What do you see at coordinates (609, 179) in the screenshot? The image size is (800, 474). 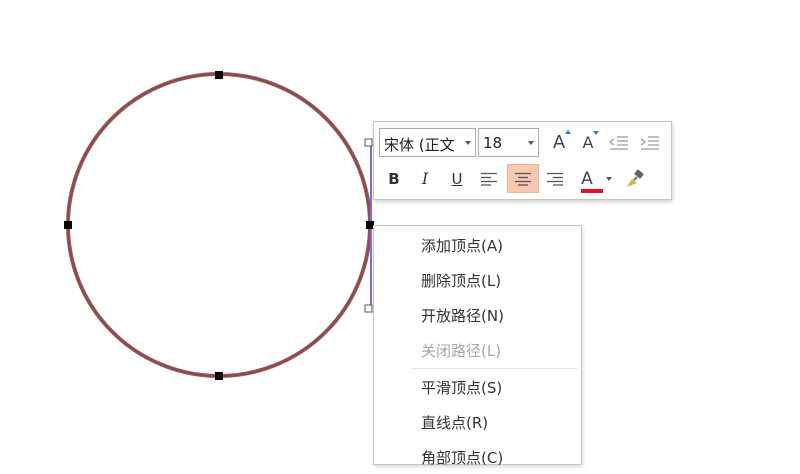 I see `font-color-dropdown-icon` at bounding box center [609, 179].